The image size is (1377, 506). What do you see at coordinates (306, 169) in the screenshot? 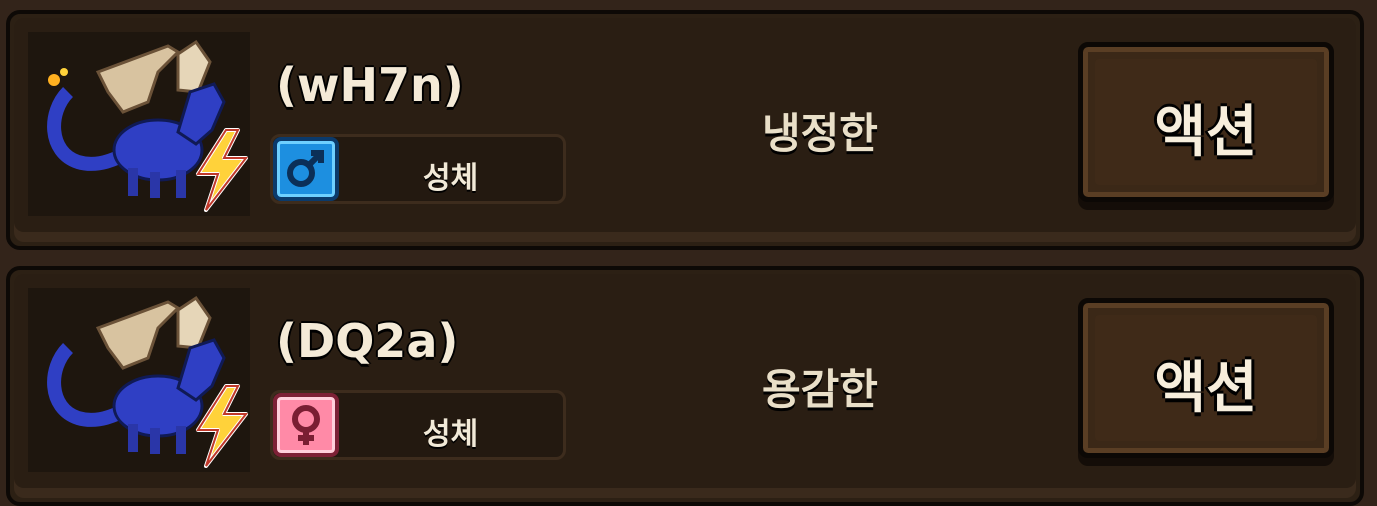
I see `male-icon` at bounding box center [306, 169].